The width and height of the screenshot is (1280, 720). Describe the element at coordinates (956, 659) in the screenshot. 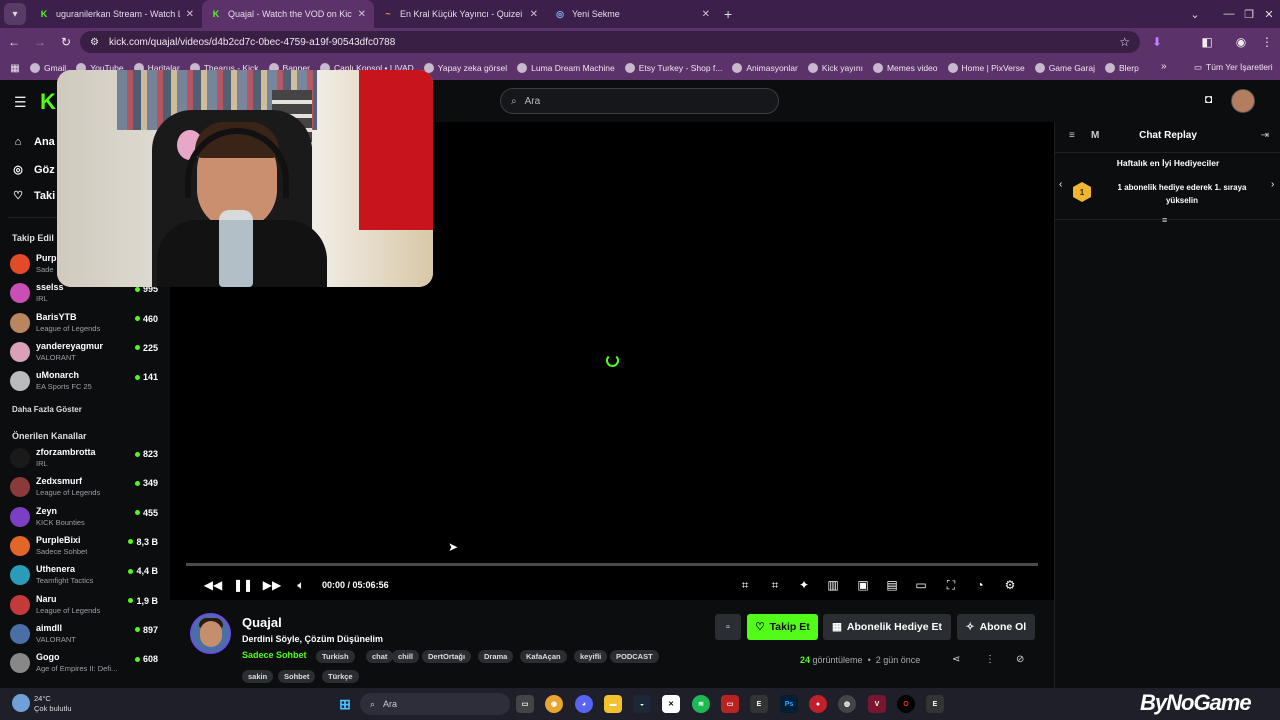

I see `share-icon: ⋖` at that location.